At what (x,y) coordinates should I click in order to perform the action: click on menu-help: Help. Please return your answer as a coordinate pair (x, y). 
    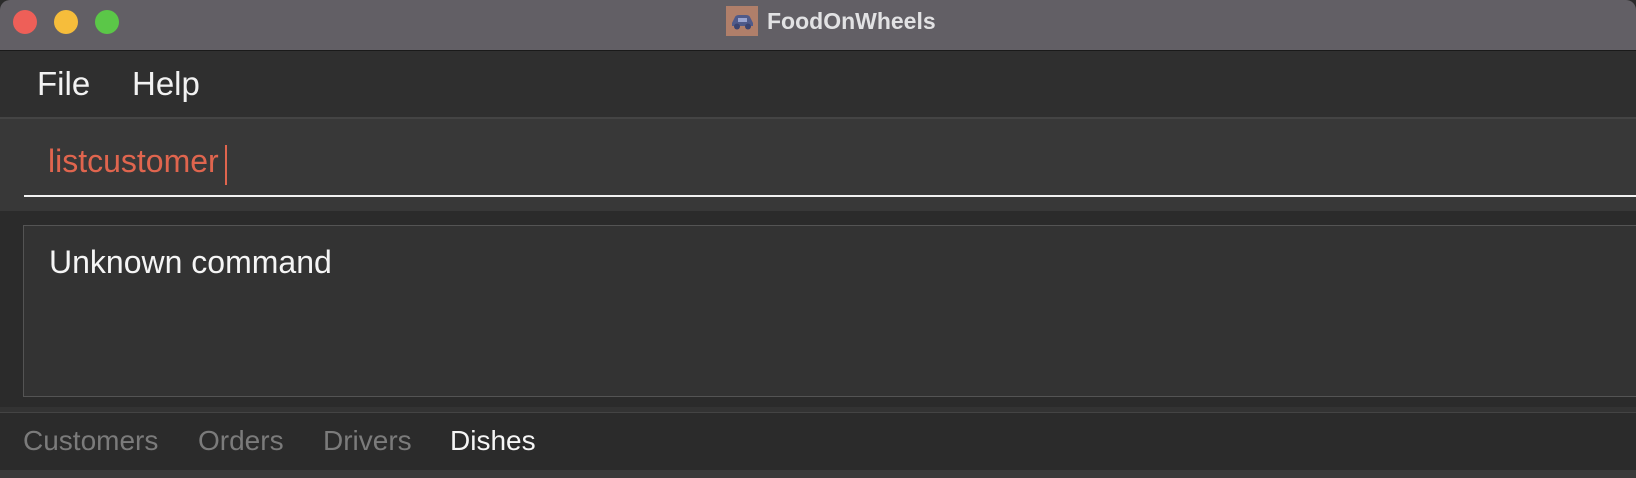
    Looking at the image, I should click on (166, 84).